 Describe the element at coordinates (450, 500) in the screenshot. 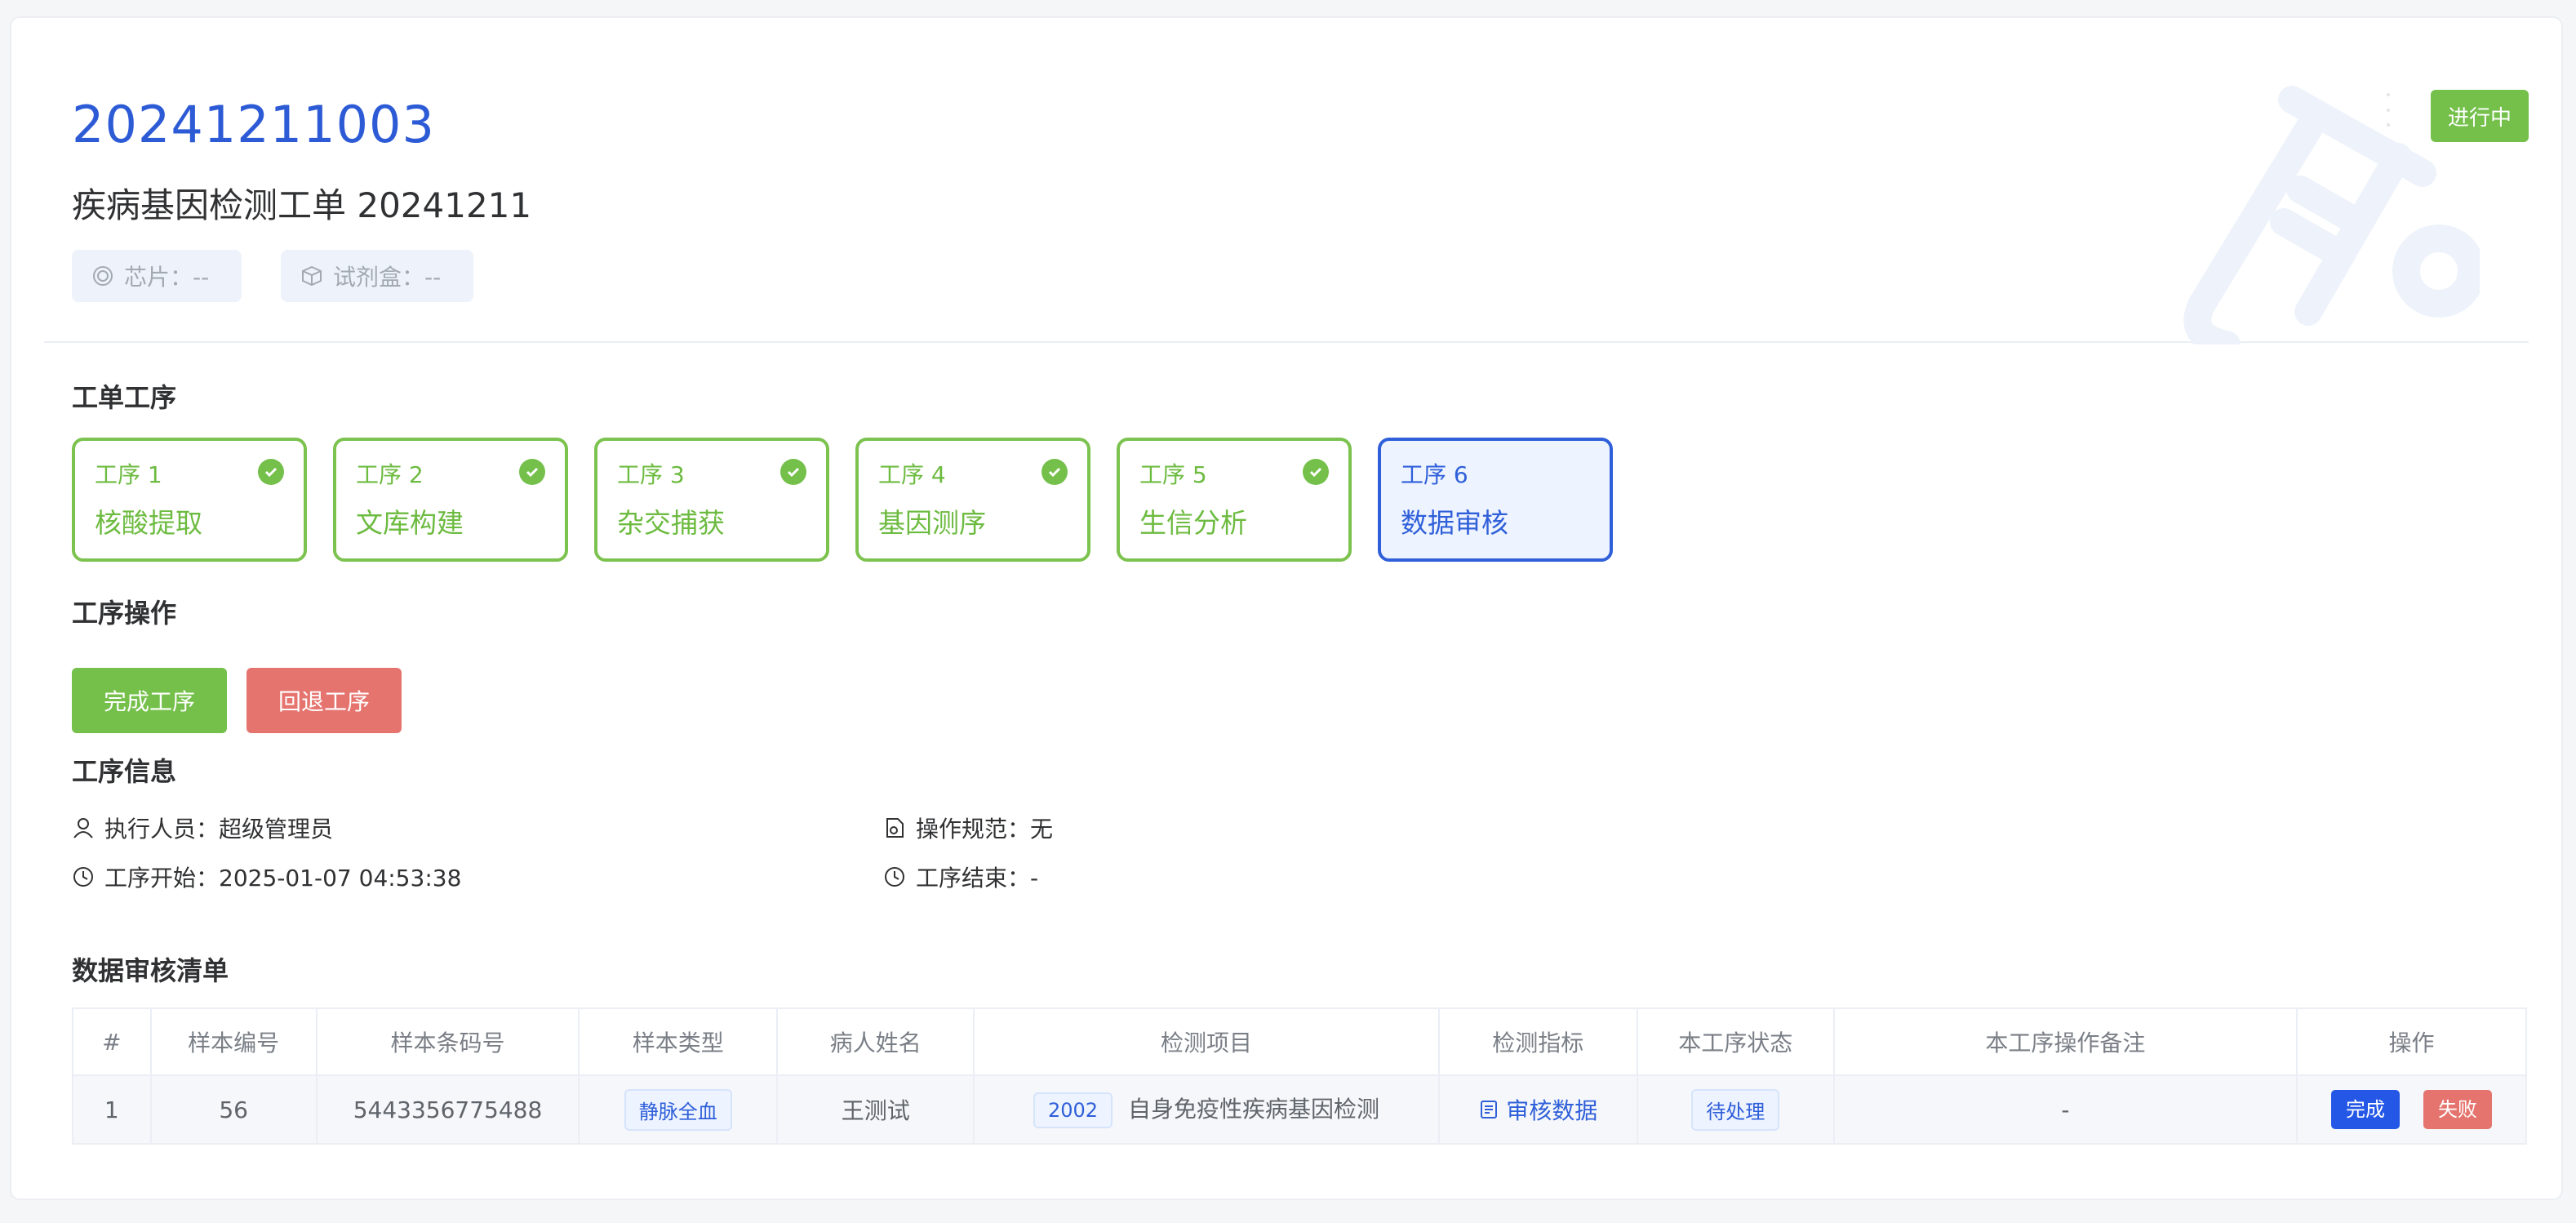

I see `step-2: 工序 2 文库构建` at that location.